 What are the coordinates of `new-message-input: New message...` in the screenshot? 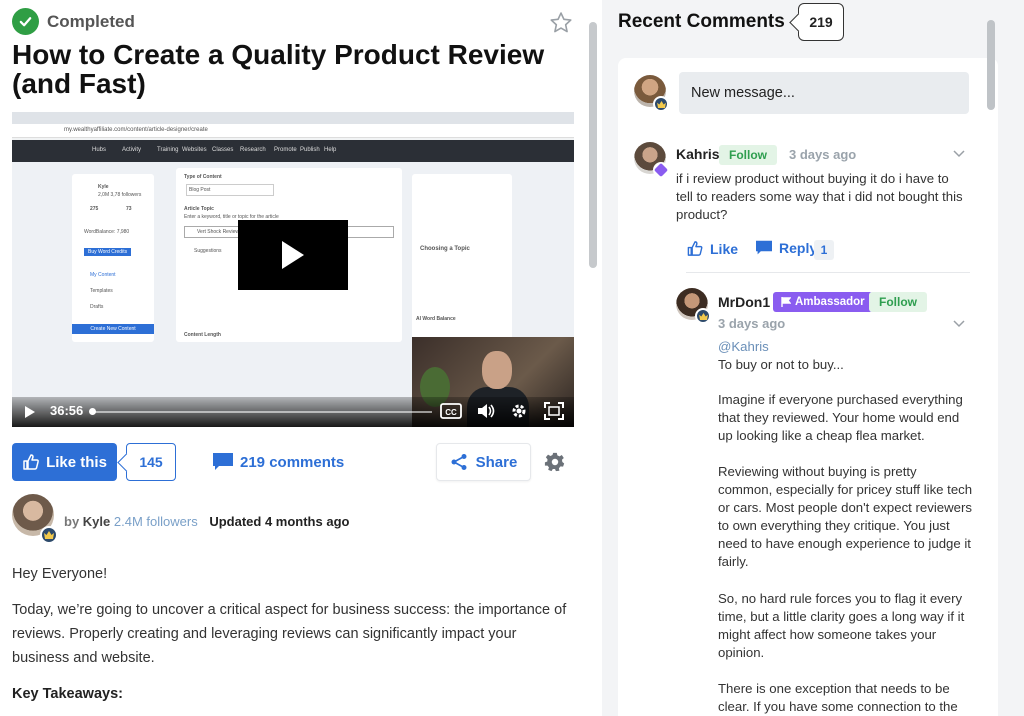 It's located at (824, 93).